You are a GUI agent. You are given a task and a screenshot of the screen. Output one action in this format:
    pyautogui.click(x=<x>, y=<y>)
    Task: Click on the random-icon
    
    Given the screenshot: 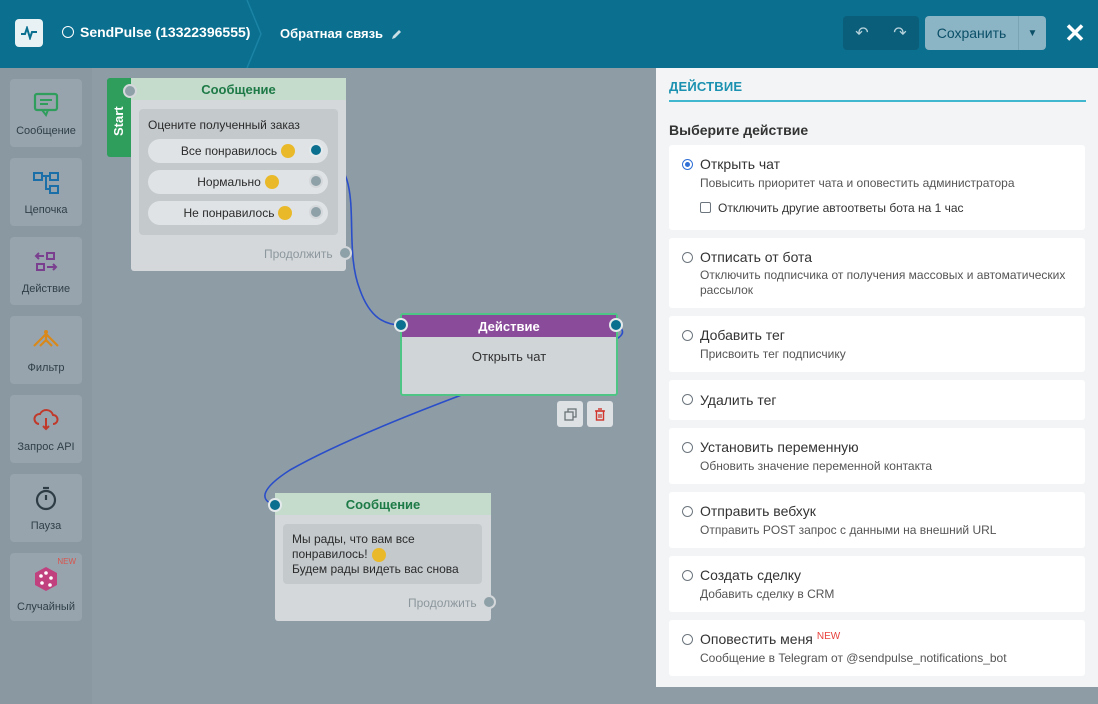 What is the action you would take?
    pyautogui.click(x=46, y=579)
    